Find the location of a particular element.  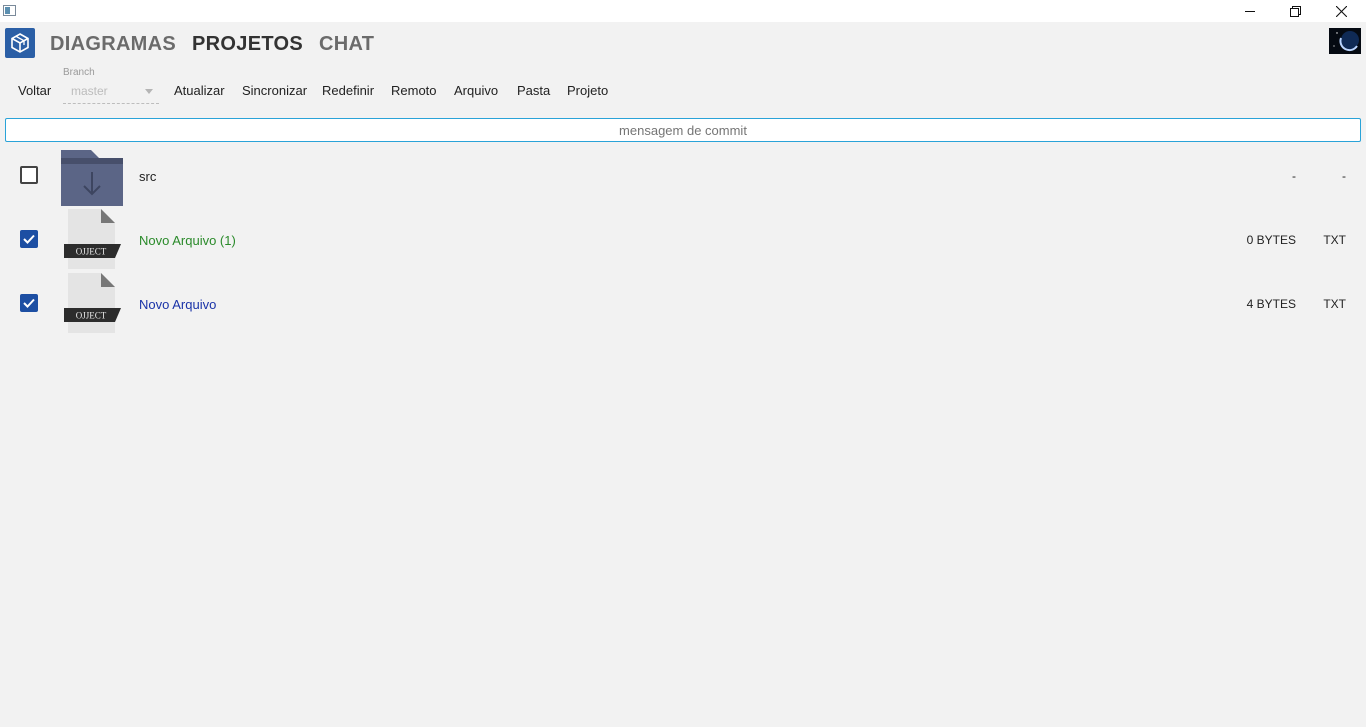

cube-logo-icon is located at coordinates (20, 43).